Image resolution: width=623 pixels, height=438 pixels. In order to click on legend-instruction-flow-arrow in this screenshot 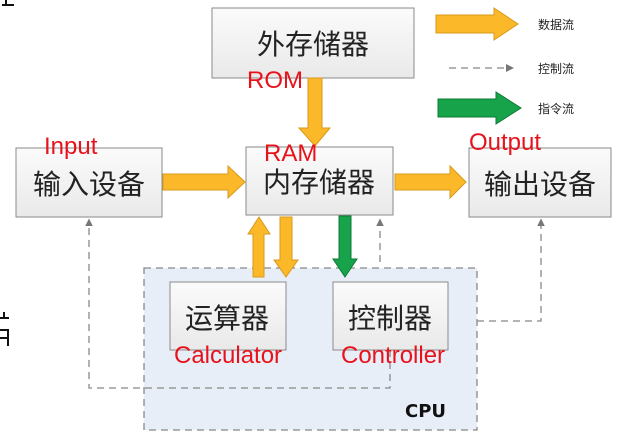, I will do `click(479, 108)`.